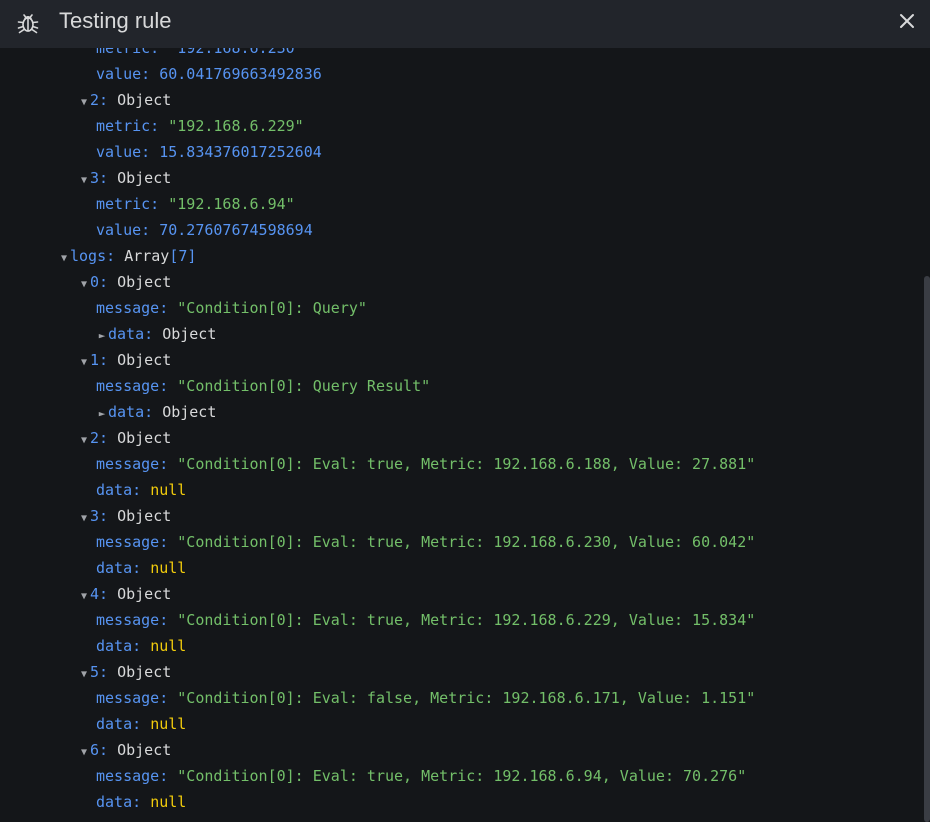 Image resolution: width=930 pixels, height=822 pixels. I want to click on scrollbar, so click(927, 549).